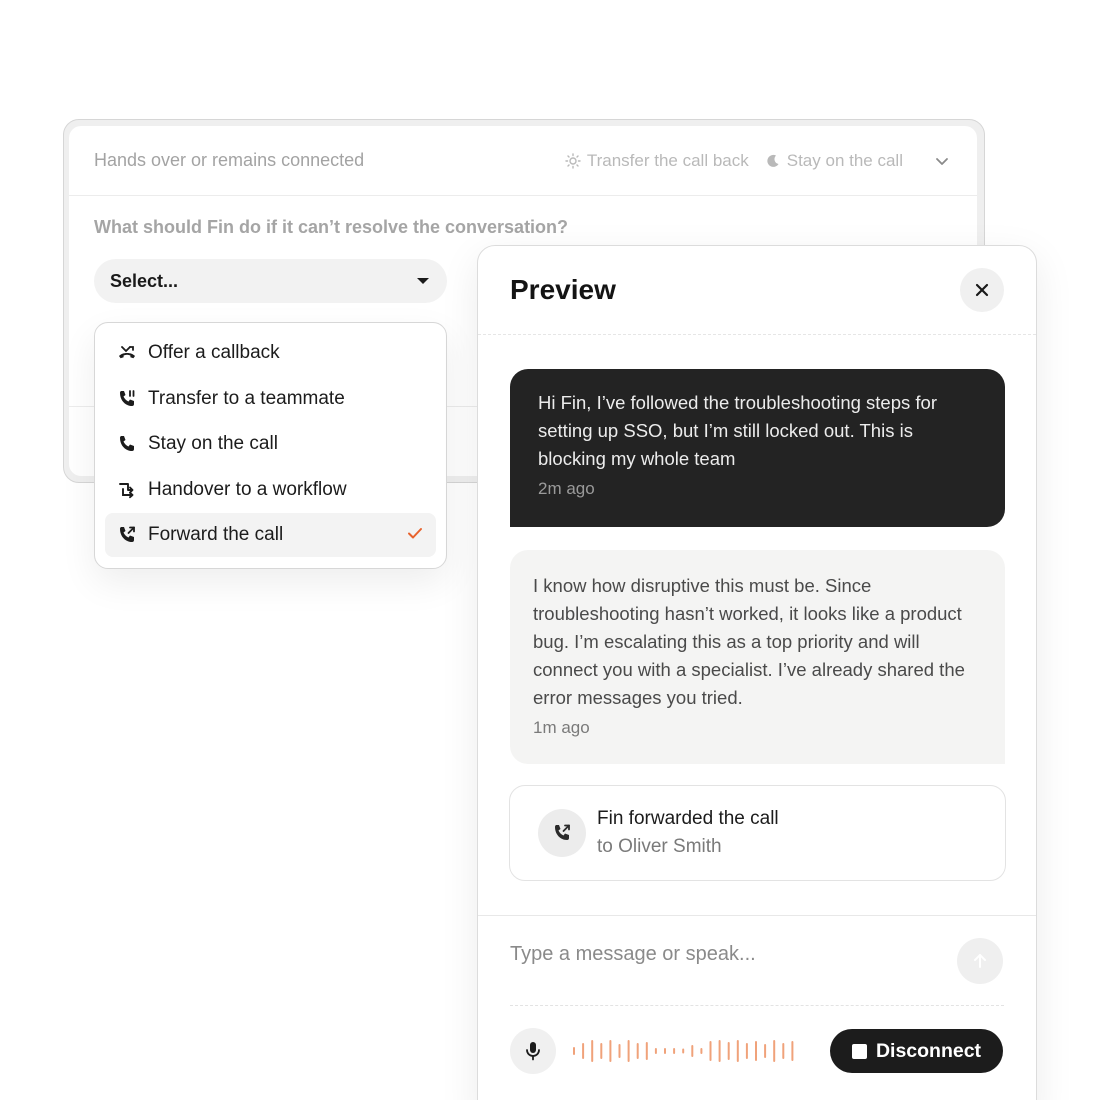 Image resolution: width=1100 pixels, height=1100 pixels. What do you see at coordinates (563, 289) in the screenshot?
I see `preview-title: Preview` at bounding box center [563, 289].